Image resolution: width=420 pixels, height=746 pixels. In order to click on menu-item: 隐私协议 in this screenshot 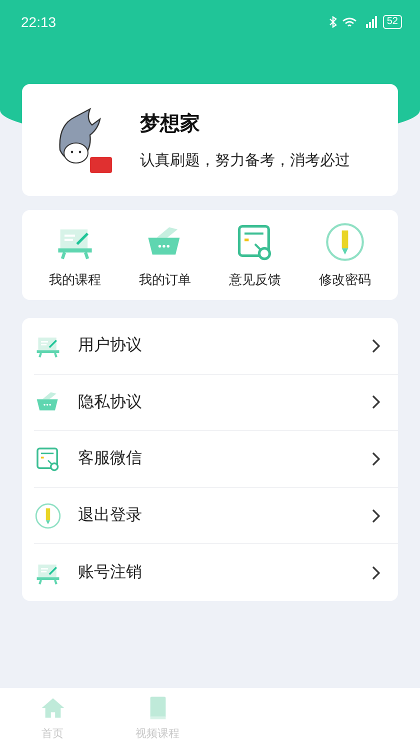, I will do `click(216, 403)`.